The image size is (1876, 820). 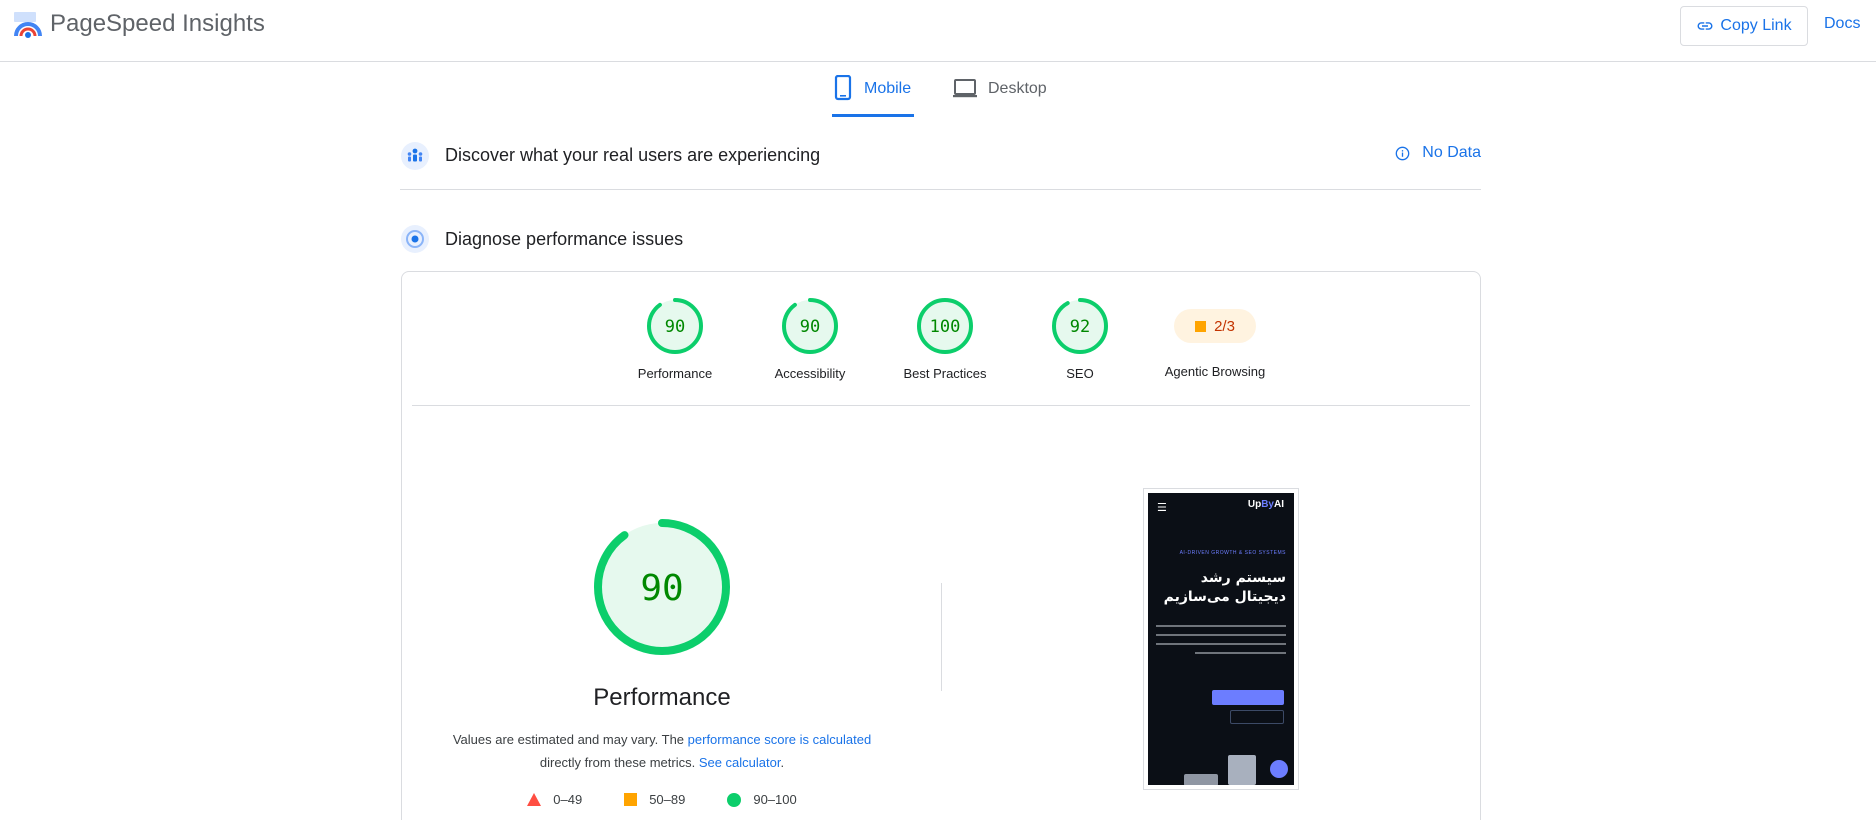 I want to click on thumbnail-paragraph, so click(x=1221, y=643).